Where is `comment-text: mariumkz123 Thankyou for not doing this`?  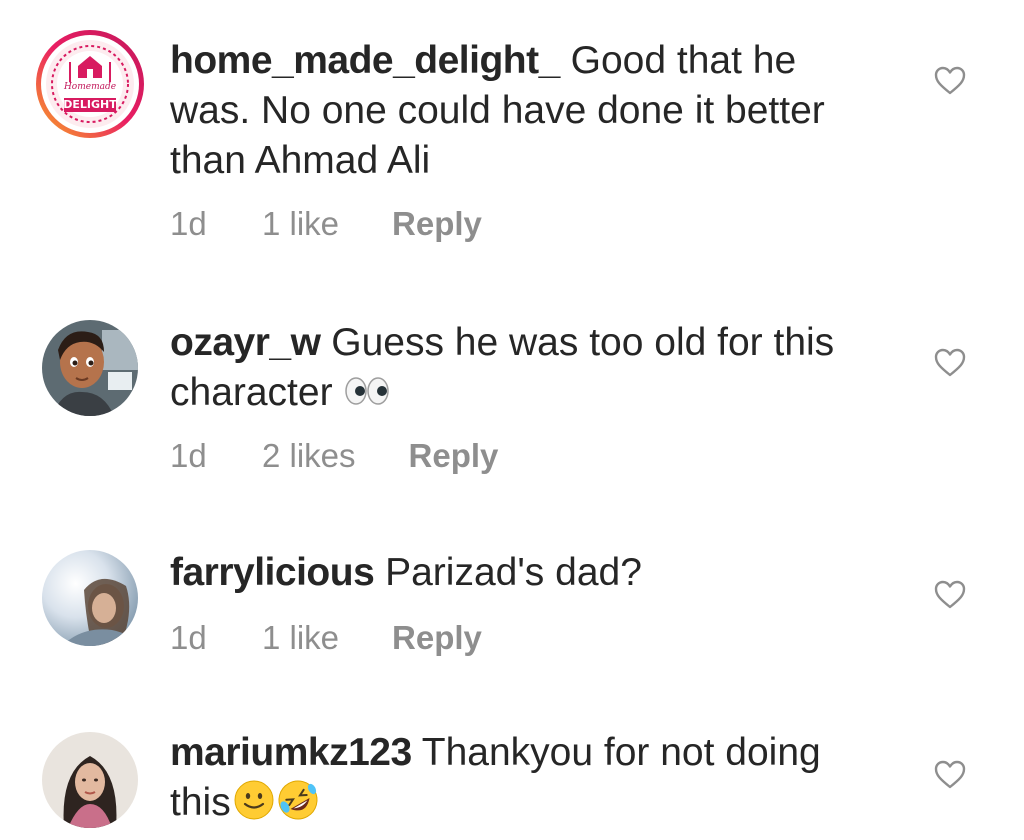
comment-text: mariumkz123 Thankyou for not doing this is located at coordinates (540, 778).